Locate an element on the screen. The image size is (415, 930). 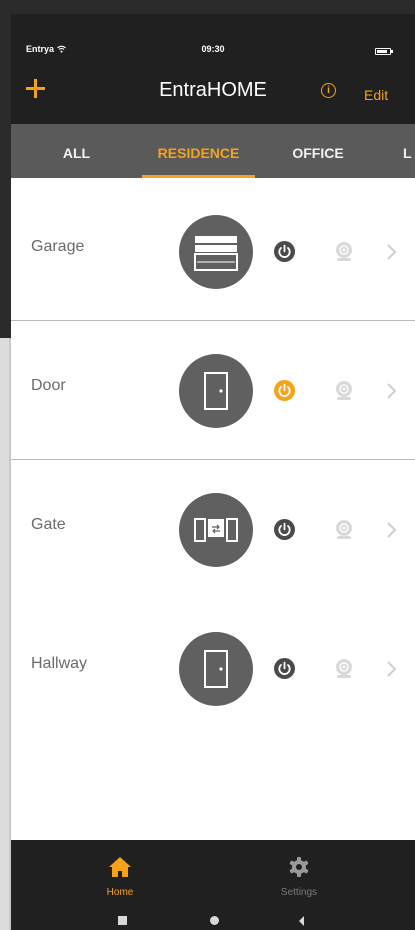
window-left-frame-dark is located at coordinates (5, 169).